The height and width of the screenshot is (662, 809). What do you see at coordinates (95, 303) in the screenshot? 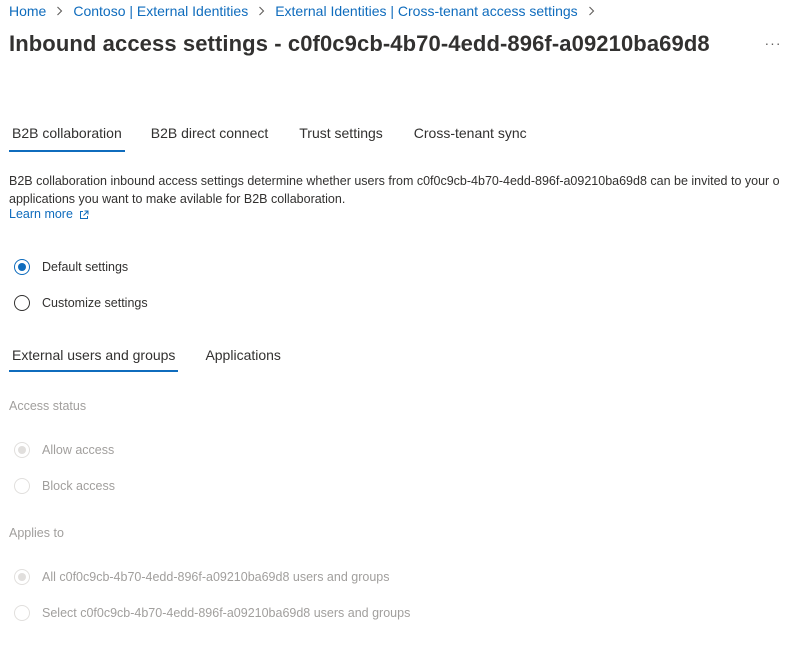
I see `radio-label: Customize settings` at bounding box center [95, 303].